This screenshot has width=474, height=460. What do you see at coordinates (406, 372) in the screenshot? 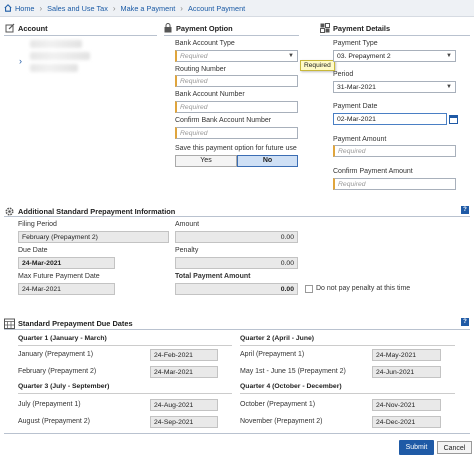
I see `quarter-row-date: 24-Jun-2021` at bounding box center [406, 372].